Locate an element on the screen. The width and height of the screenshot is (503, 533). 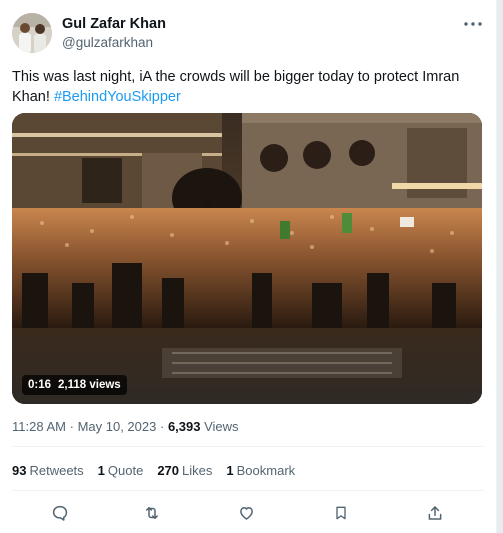
tweet-timestamp: 11:28 AM · May 10, 2023 · 6,393 Views is located at coordinates (125, 426).